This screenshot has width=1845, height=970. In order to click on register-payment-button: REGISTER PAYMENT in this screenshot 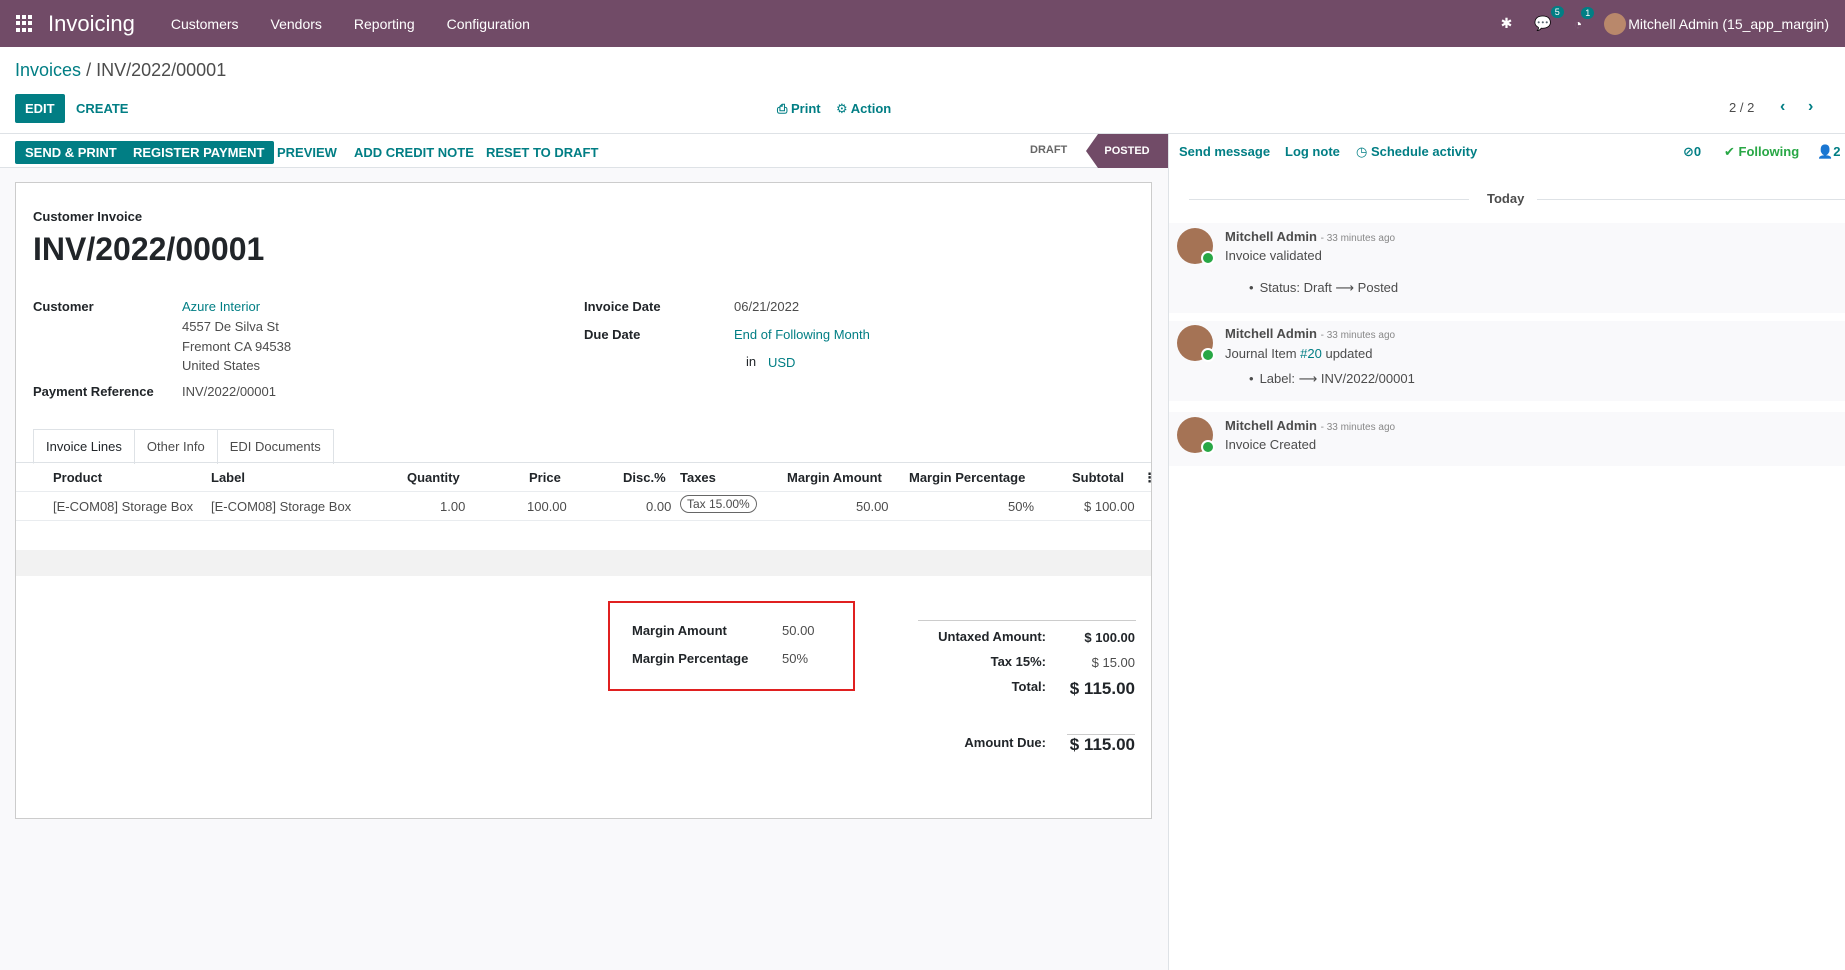, I will do `click(199, 152)`.